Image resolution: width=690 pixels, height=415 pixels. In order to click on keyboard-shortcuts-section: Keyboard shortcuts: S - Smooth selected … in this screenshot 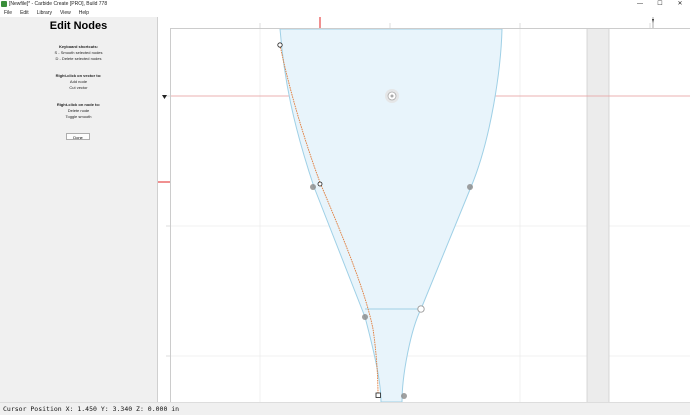, I will do `click(78, 53)`.